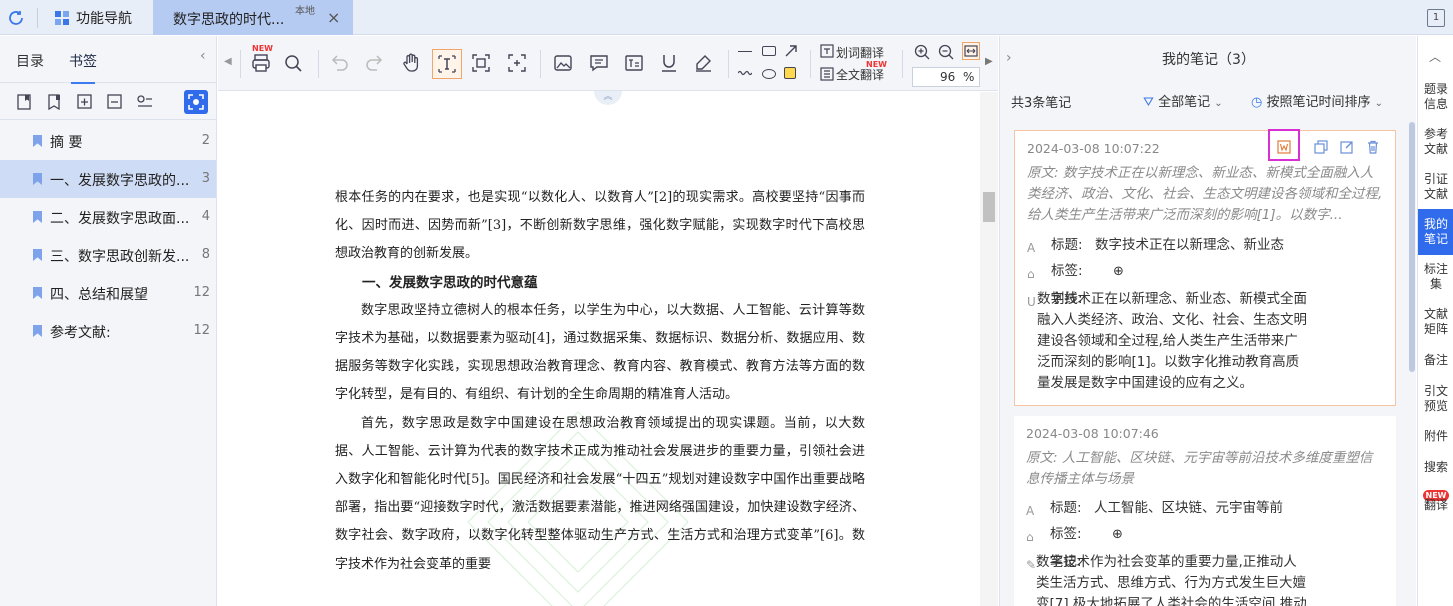 This screenshot has width=1453, height=606. I want to click on note-time: 2024-03-08 10:07:46, so click(1092, 433).